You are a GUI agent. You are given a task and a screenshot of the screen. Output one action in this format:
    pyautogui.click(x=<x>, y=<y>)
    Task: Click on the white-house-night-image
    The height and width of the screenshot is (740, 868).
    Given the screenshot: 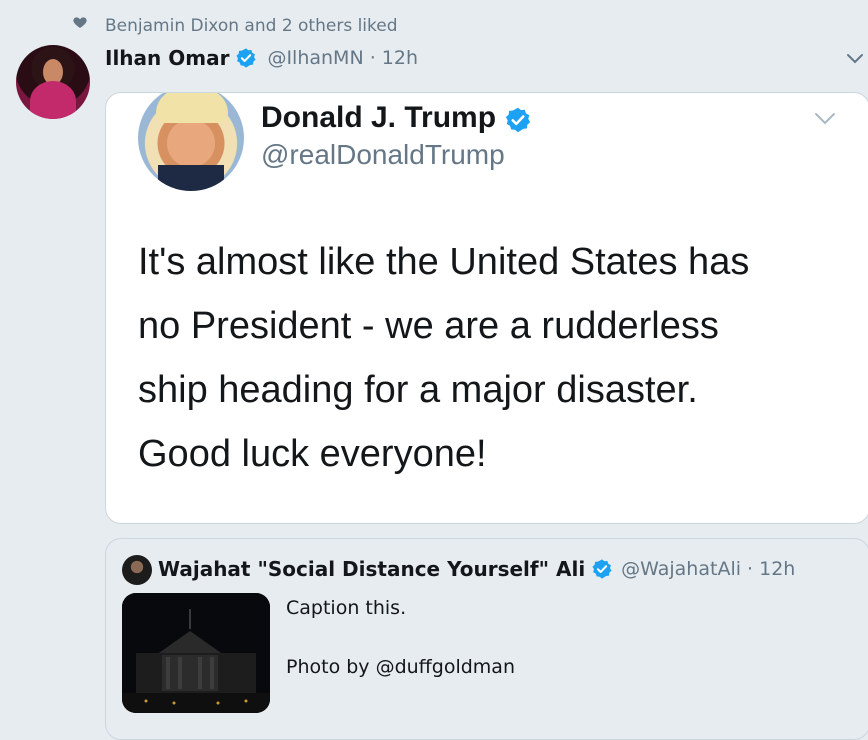 What is the action you would take?
    pyautogui.click(x=196, y=653)
    